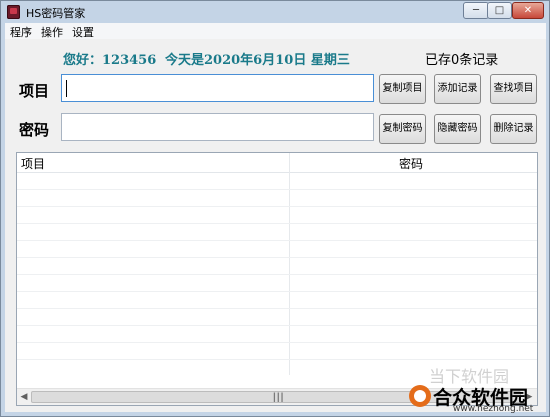 This screenshot has width=550, height=417. I want to click on menu-operate: 操作, so click(52, 32).